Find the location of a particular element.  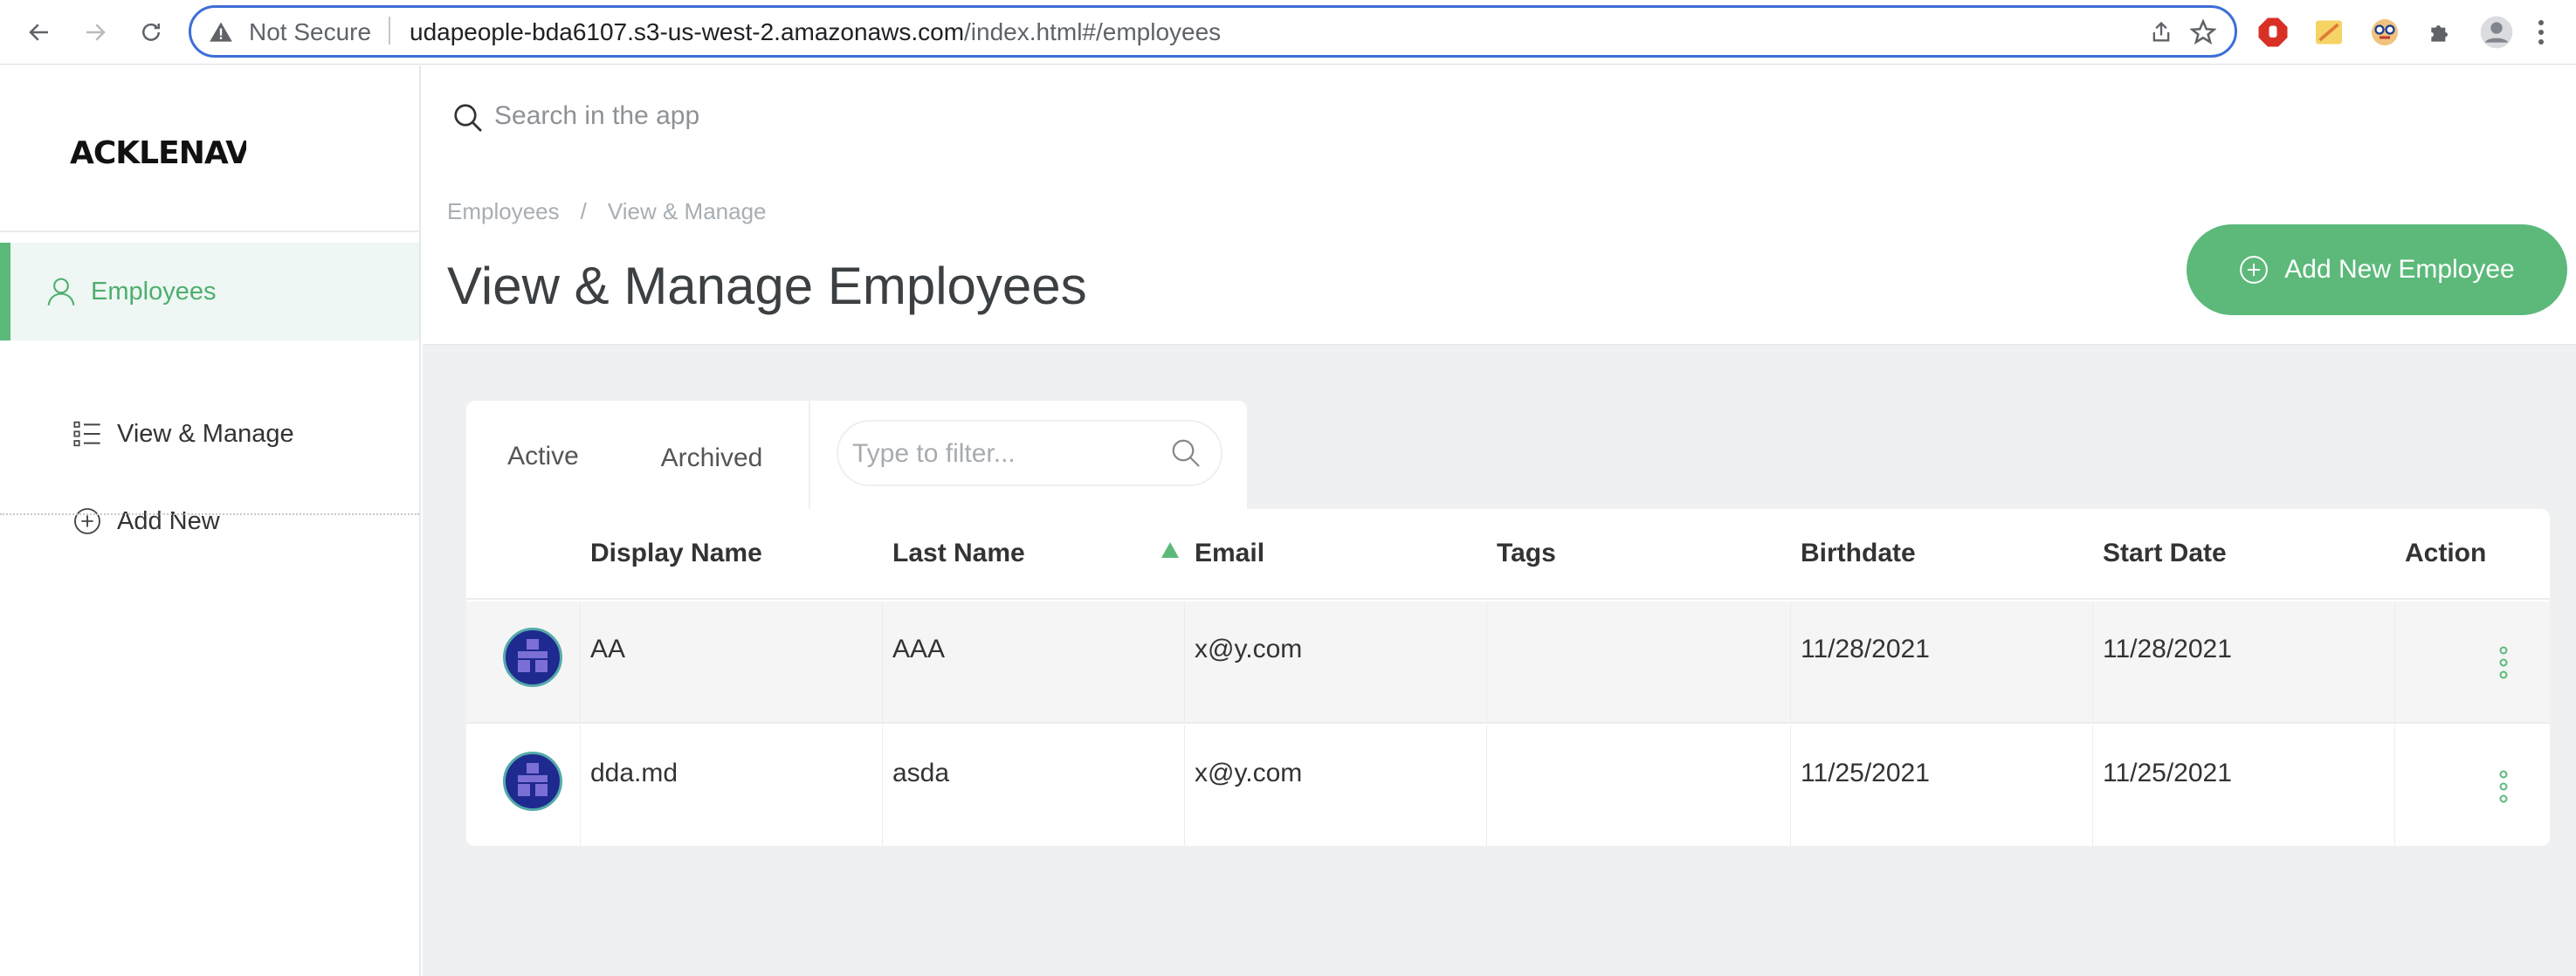

cell-birthdate: 11/28/2021 is located at coordinates (1865, 649).